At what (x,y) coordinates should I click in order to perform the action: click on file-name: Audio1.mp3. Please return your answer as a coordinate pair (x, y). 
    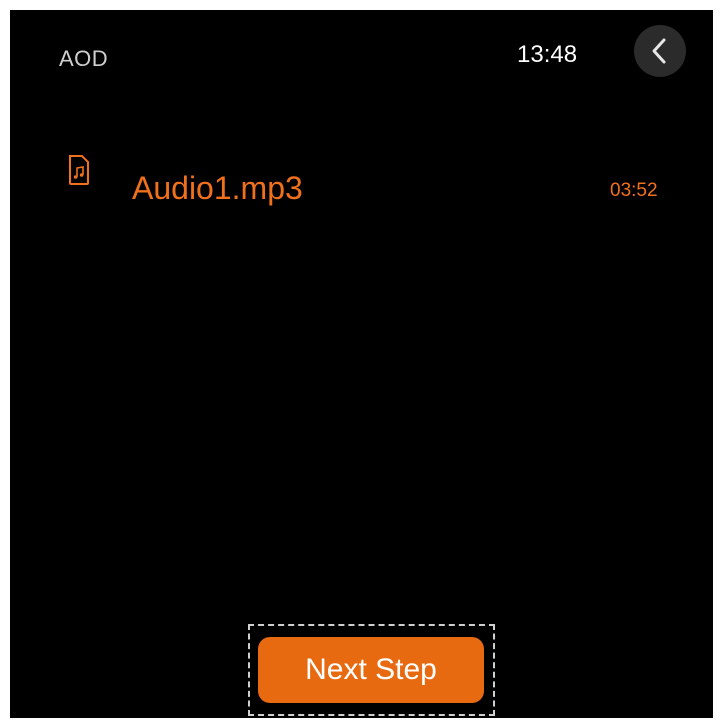
    Looking at the image, I should click on (217, 188).